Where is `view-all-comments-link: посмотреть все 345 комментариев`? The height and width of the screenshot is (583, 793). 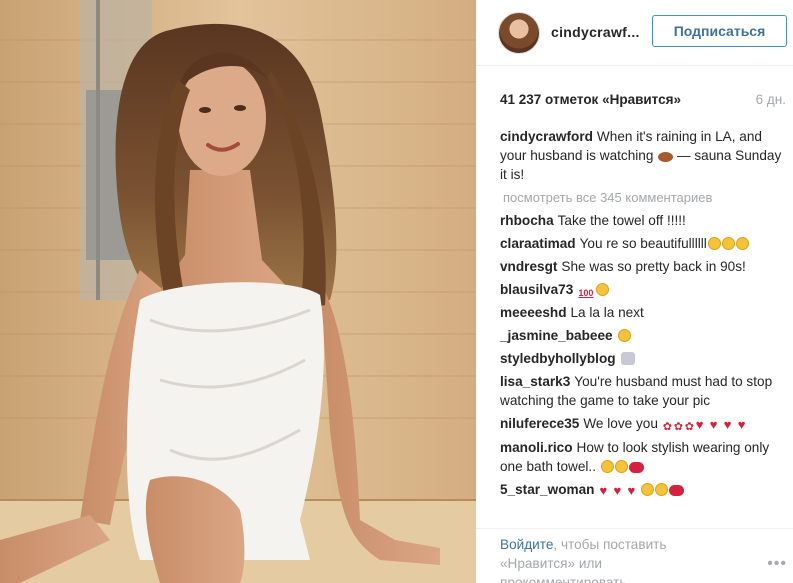 view-all-comments-link: посмотреть все 345 комментариев is located at coordinates (644, 197).